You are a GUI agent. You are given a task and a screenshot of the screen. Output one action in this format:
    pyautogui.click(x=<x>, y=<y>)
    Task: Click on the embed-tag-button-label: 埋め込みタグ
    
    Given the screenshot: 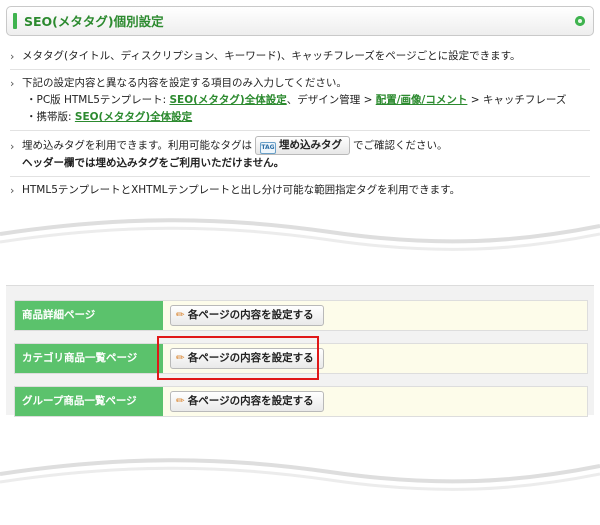 What is the action you would take?
    pyautogui.click(x=310, y=145)
    